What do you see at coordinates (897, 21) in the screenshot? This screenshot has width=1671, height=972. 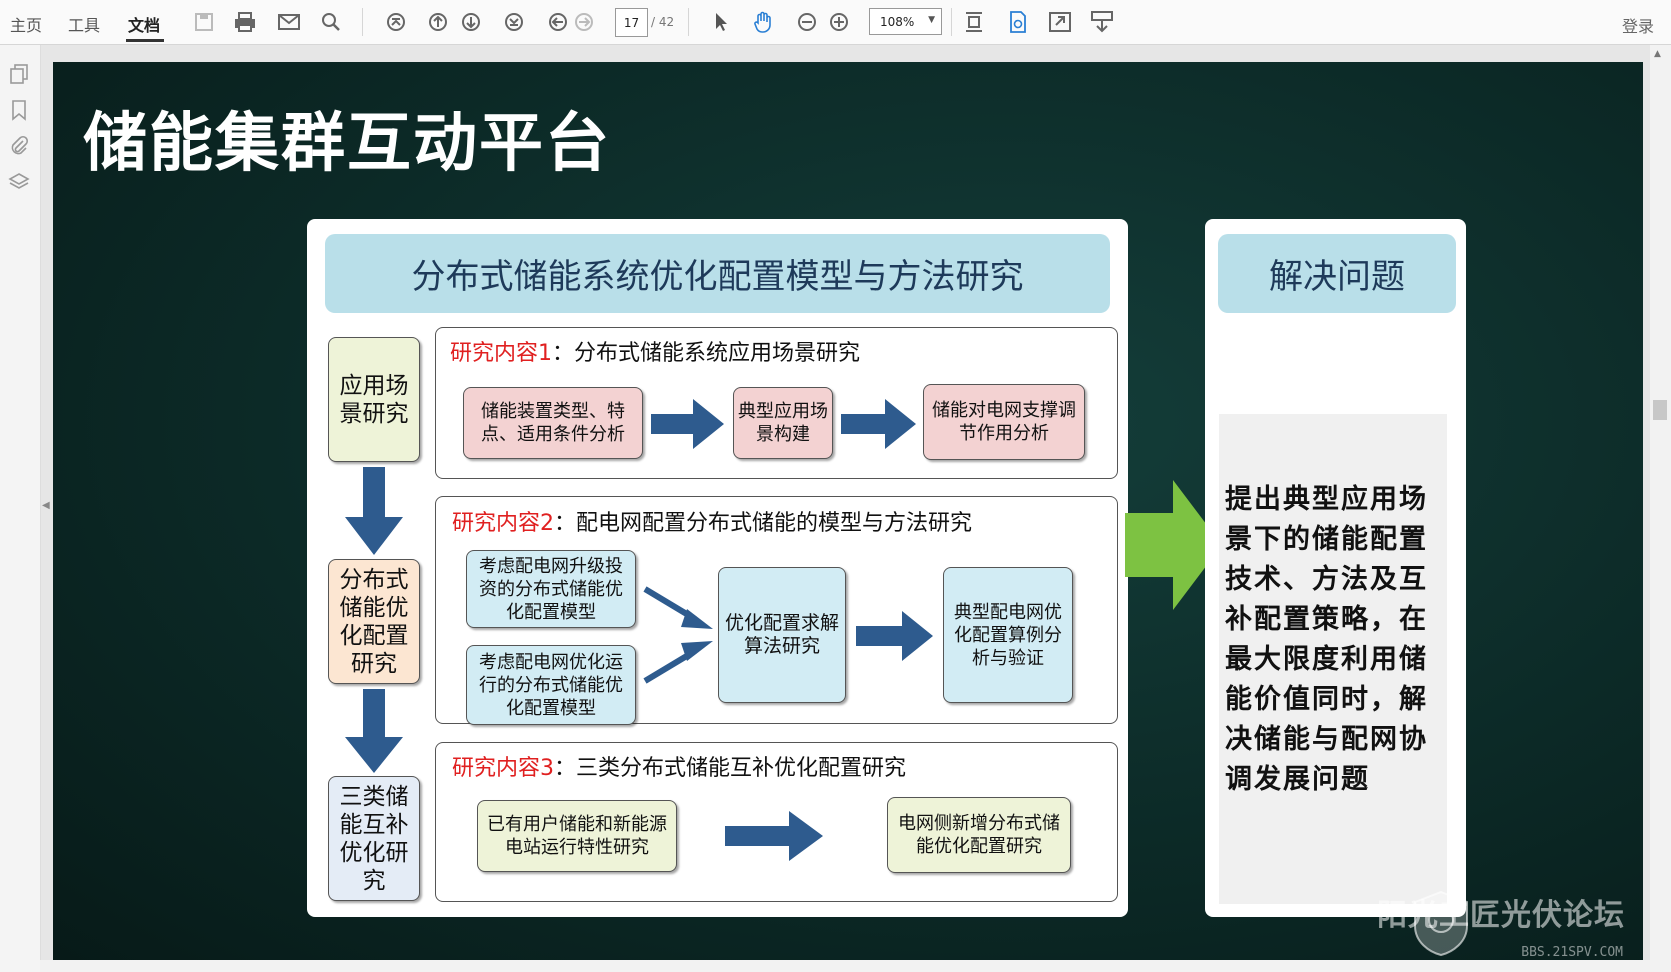 I see `zoom-value: 108%` at bounding box center [897, 21].